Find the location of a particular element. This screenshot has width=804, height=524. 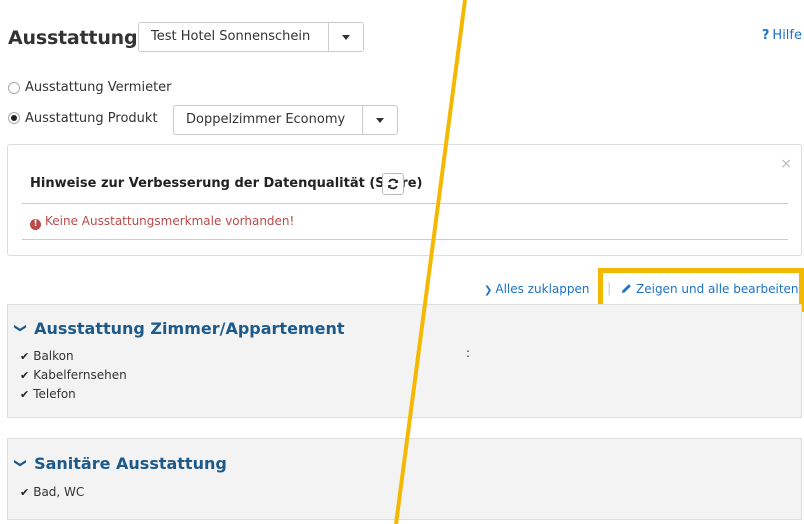

list-item: ✔ Bad, WC is located at coordinates (52, 492).